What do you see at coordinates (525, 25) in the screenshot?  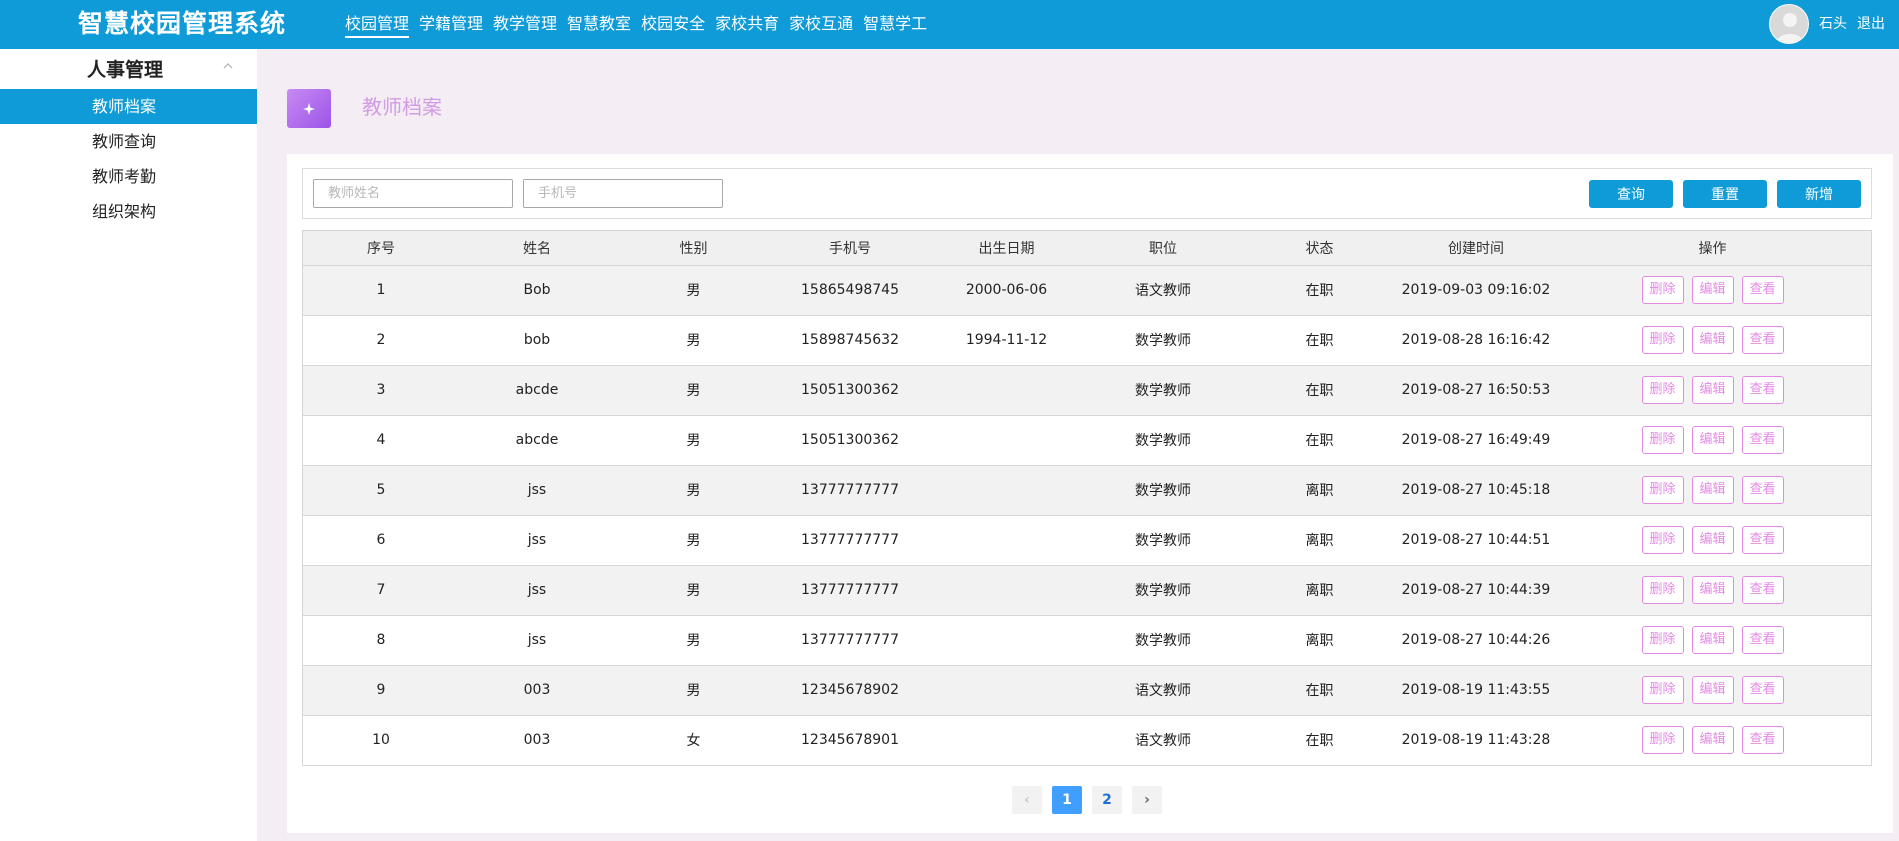 I see `nav-item-2: 教学管理` at bounding box center [525, 25].